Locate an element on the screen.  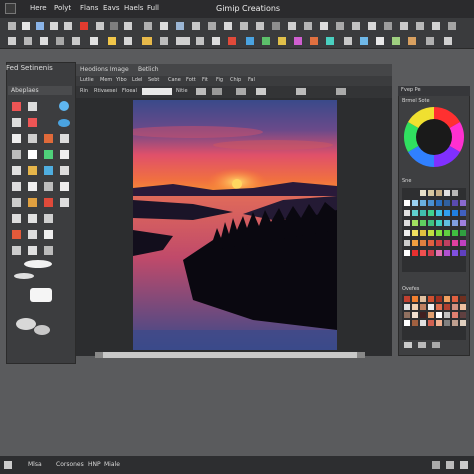
status-item: Mlsa is located at coordinates (35, 464).